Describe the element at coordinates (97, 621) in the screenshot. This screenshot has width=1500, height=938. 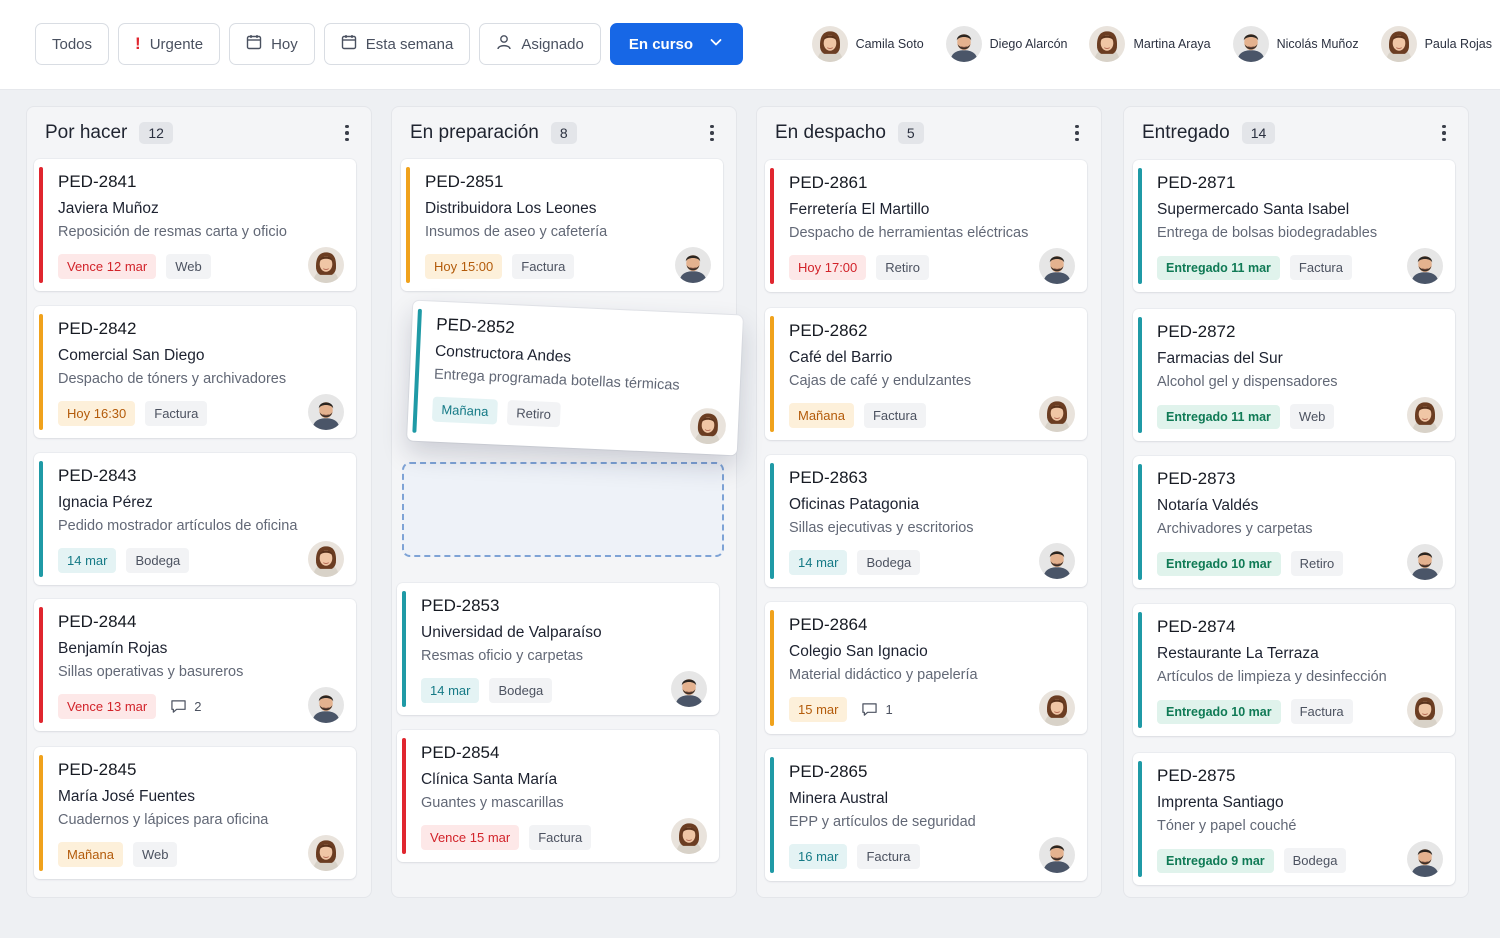
I see `order-id: PED-2844` at that location.